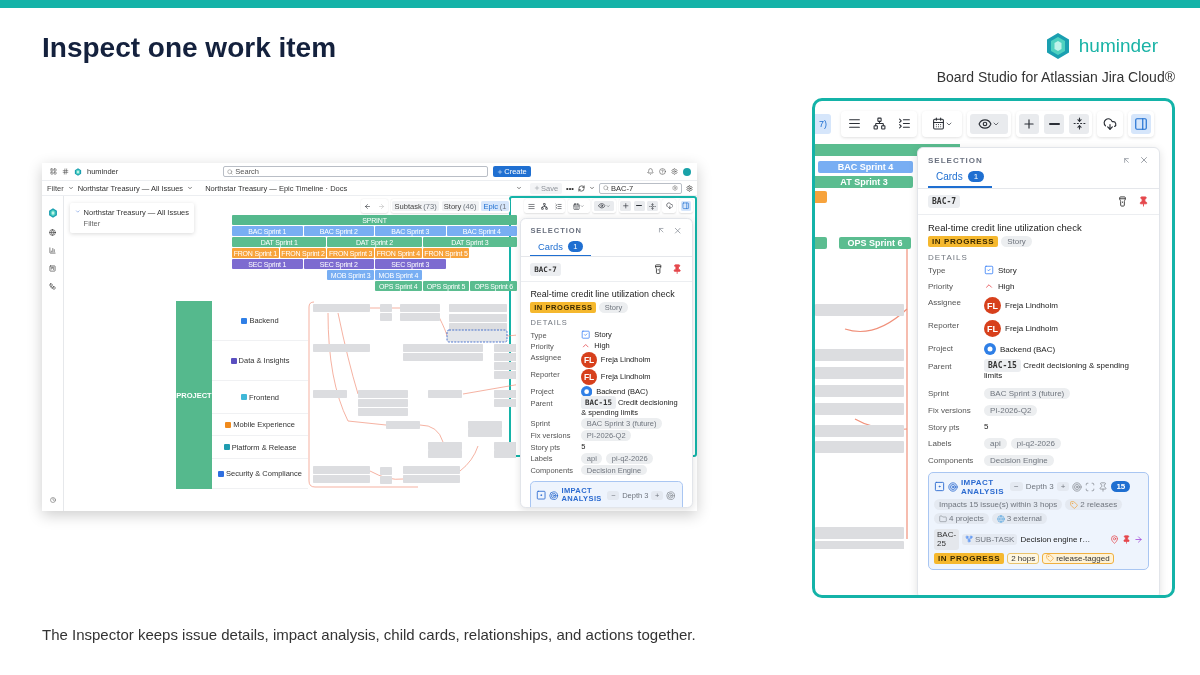 This screenshot has width=1200, height=675. Describe the element at coordinates (52, 250) in the screenshot. I see `chart-icon` at that location.